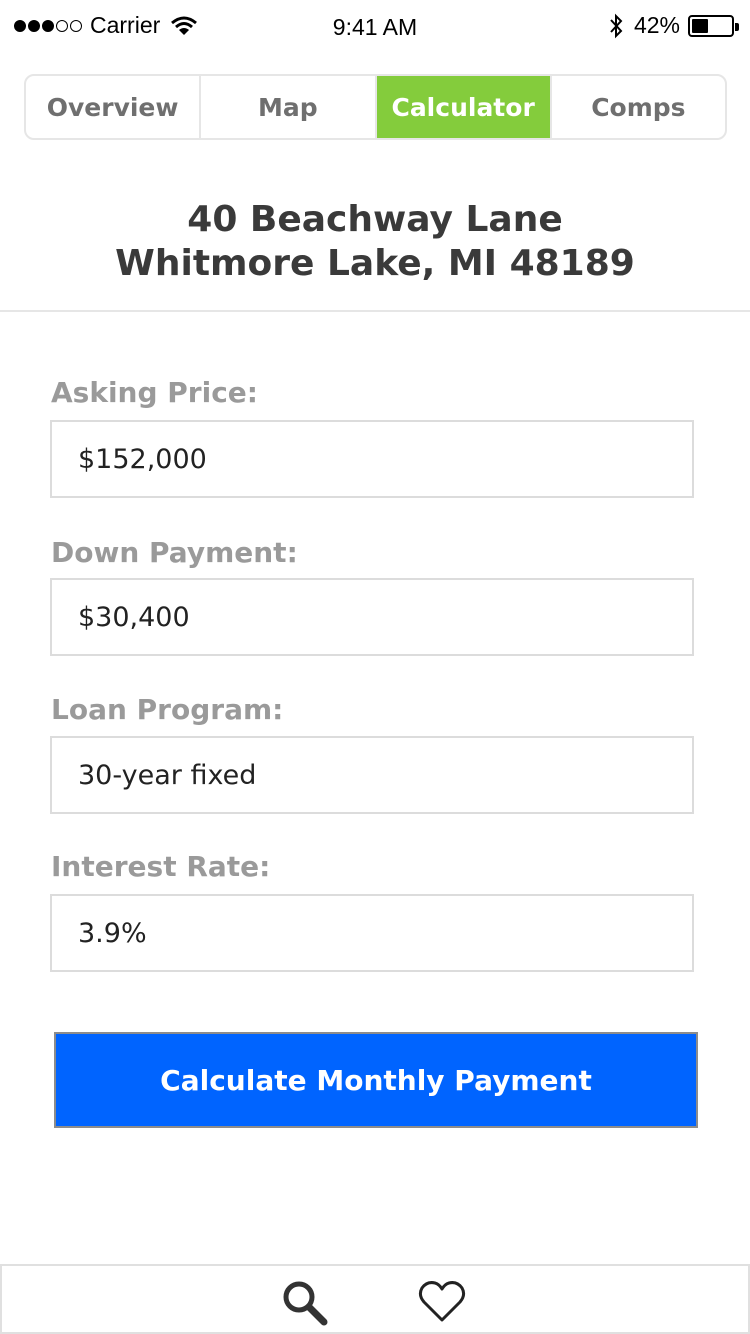 This screenshot has width=750, height=1334. Describe the element at coordinates (167, 709) in the screenshot. I see `loan-program-label: Loan Program:` at that location.